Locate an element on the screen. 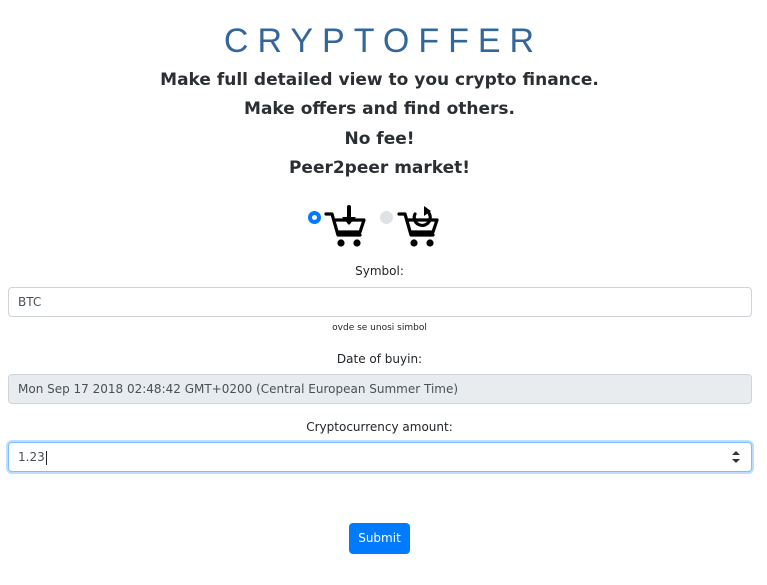 The width and height of the screenshot is (767, 585). symbol-label: Symbol: is located at coordinates (379, 271).